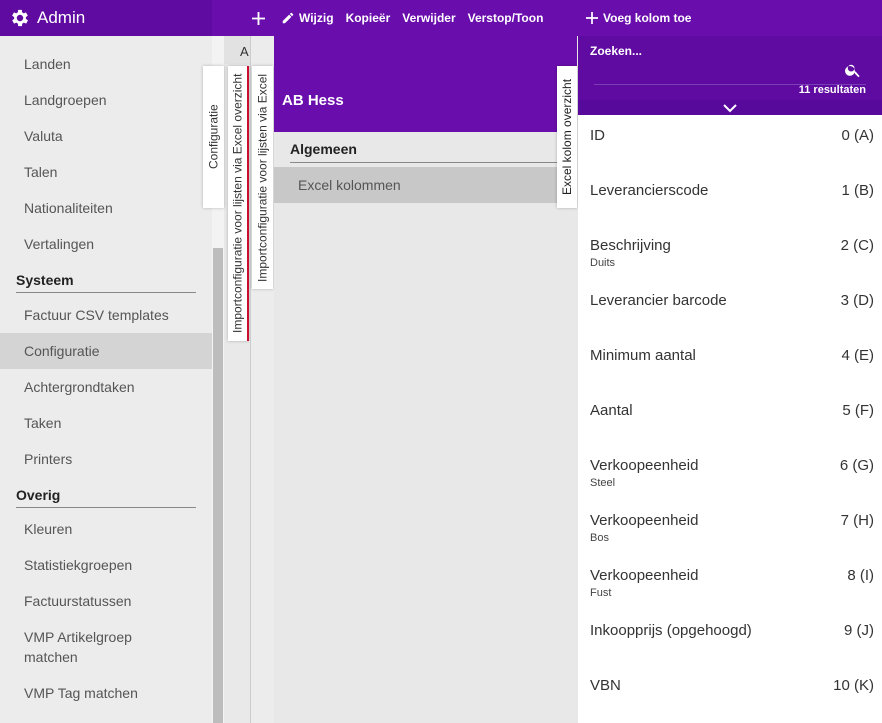 The width and height of the screenshot is (882, 723). What do you see at coordinates (567, 137) in the screenshot?
I see `tab-excel-kolom-overzicht: Excel kolom overzicht` at bounding box center [567, 137].